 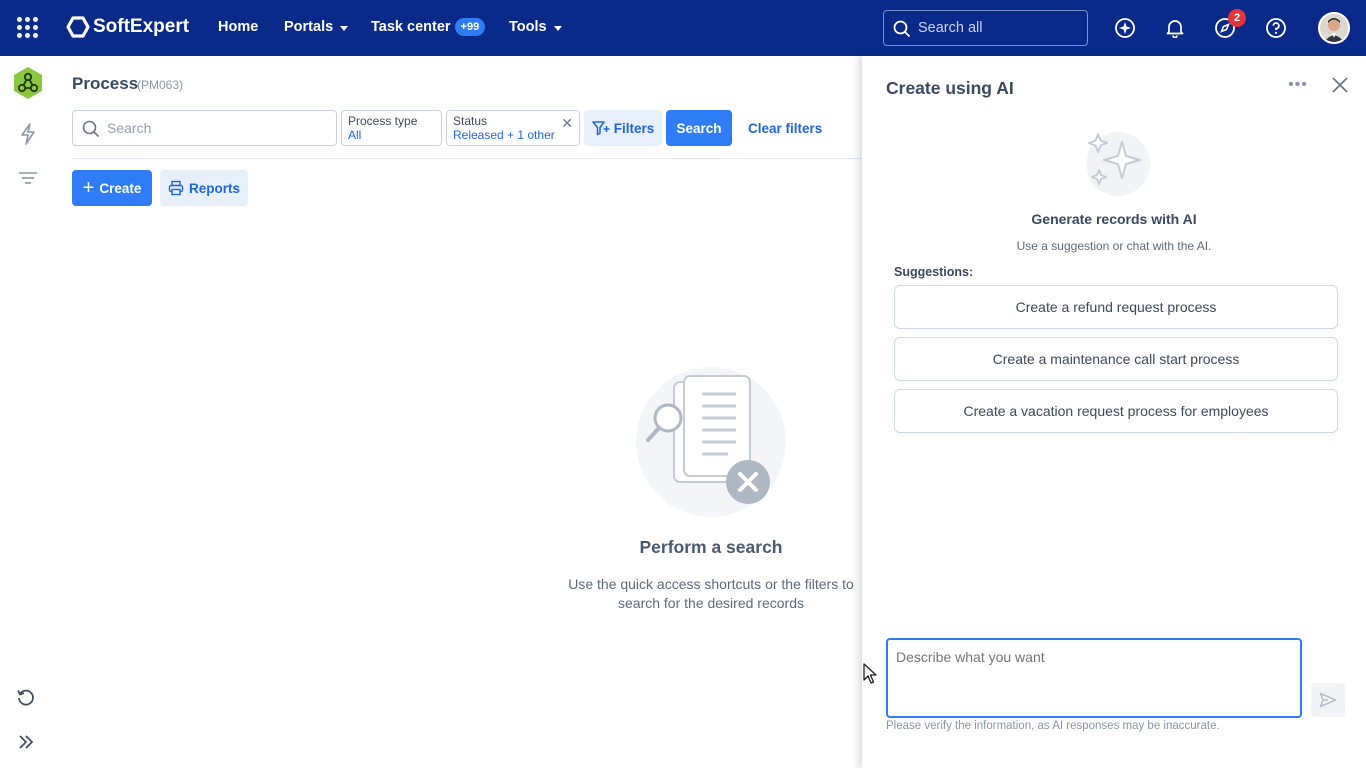 I want to click on nav-tools-label: Tools, so click(x=528, y=27).